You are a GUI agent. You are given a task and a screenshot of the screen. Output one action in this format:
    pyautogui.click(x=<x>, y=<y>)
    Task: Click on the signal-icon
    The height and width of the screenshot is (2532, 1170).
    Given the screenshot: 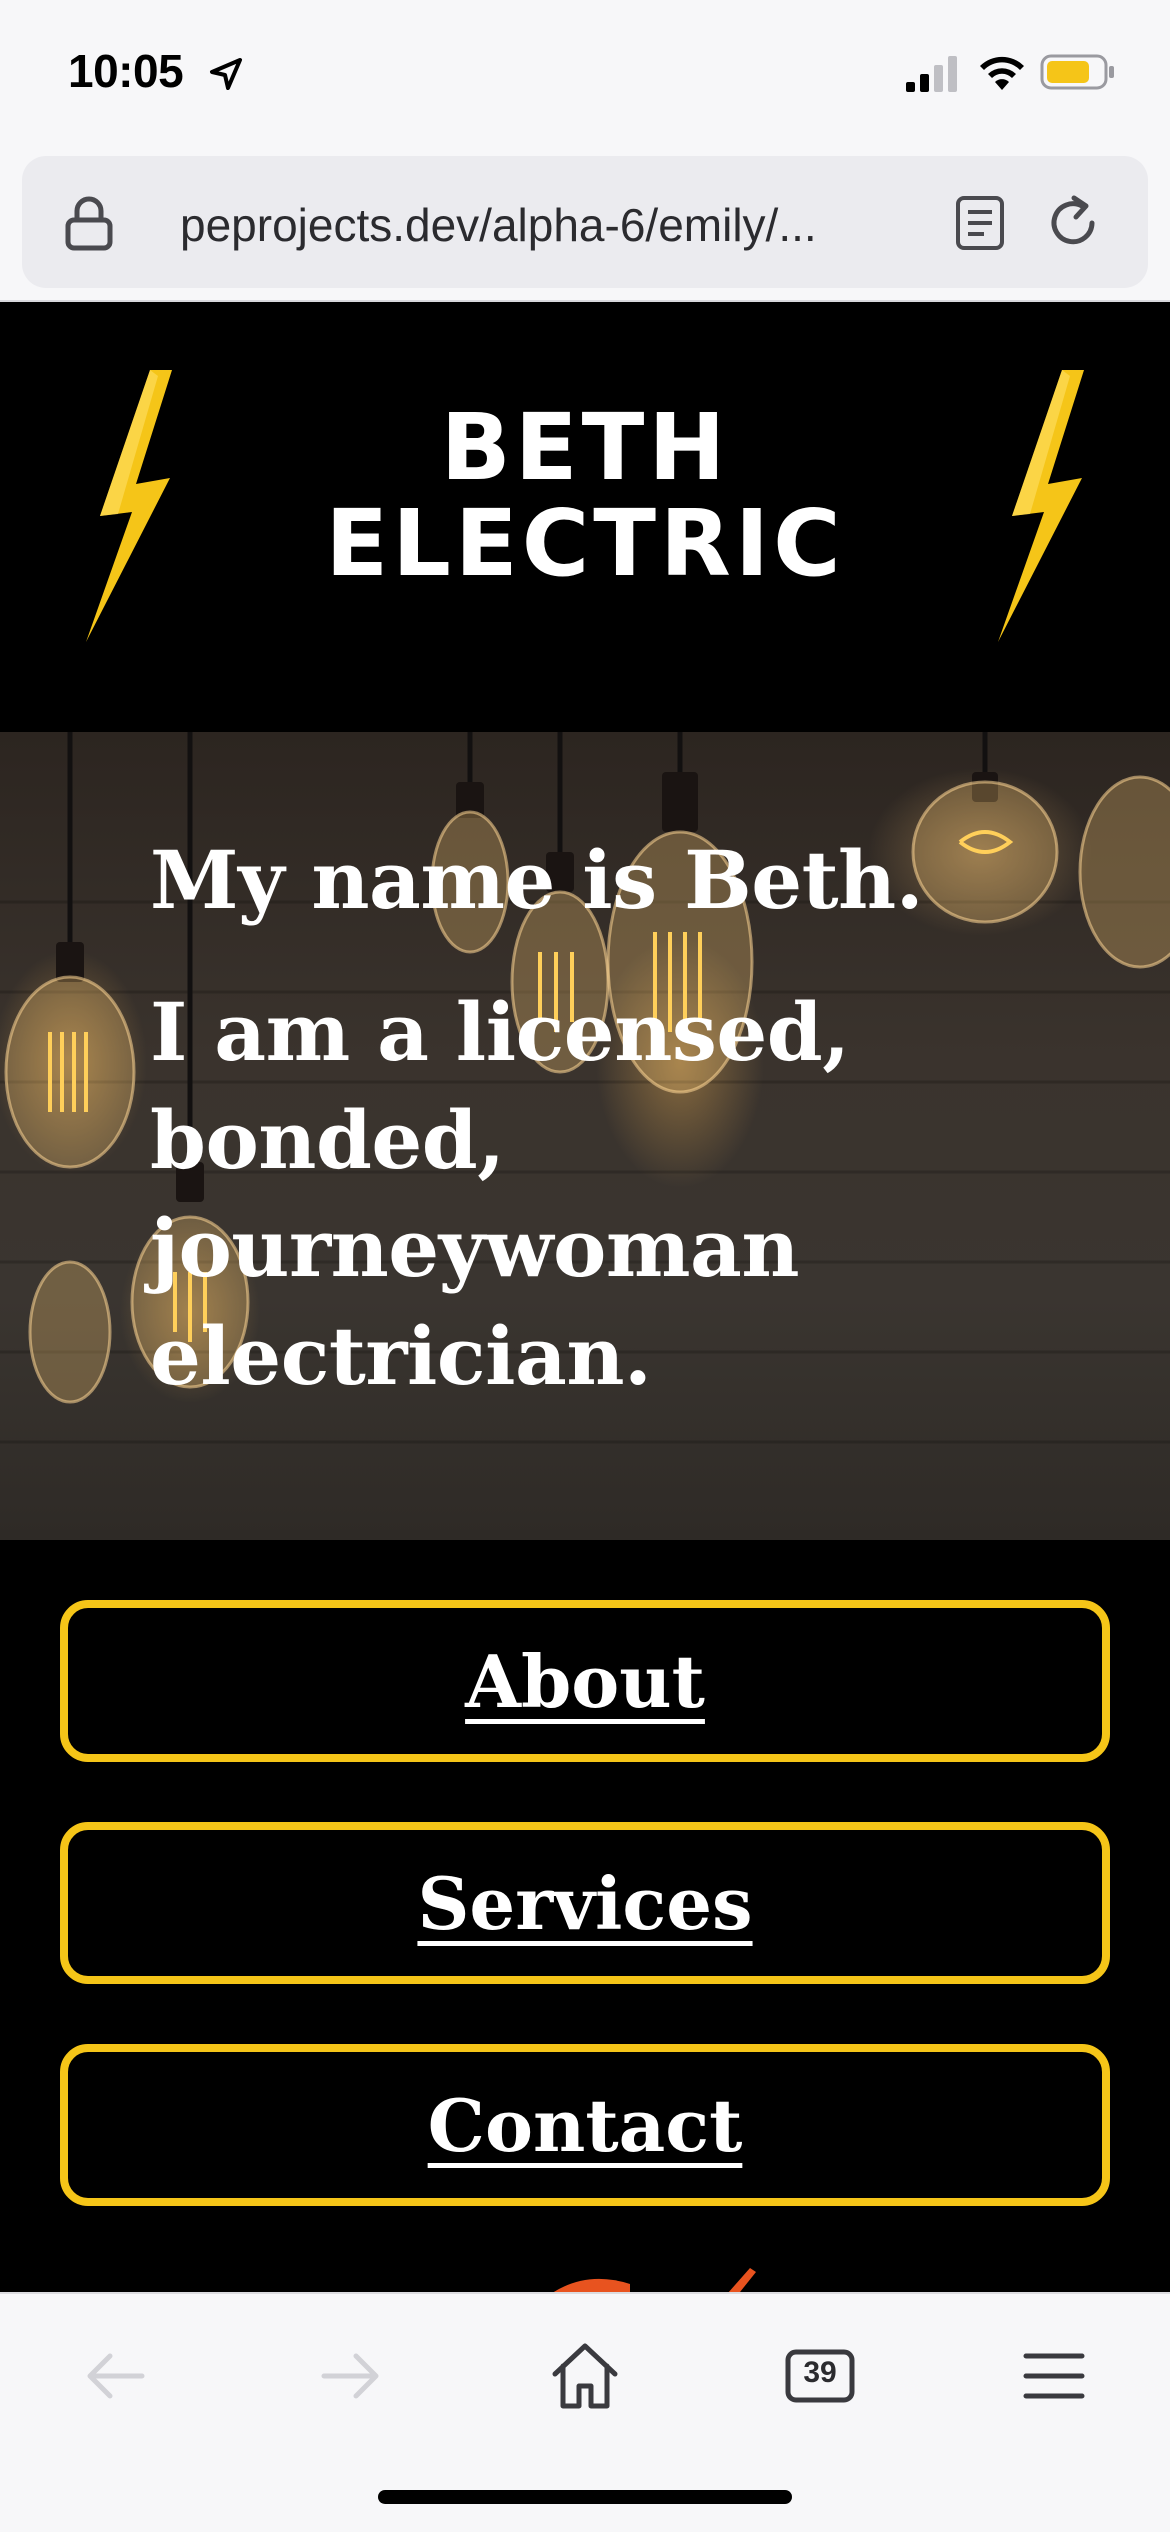 What is the action you would take?
    pyautogui.click(x=931, y=74)
    